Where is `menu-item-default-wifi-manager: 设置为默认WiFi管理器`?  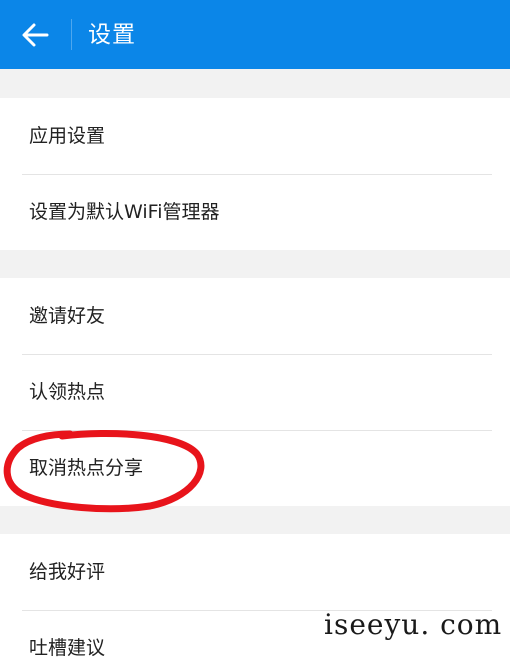
menu-item-default-wifi-manager: 设置为默认WiFi管理器 is located at coordinates (255, 212).